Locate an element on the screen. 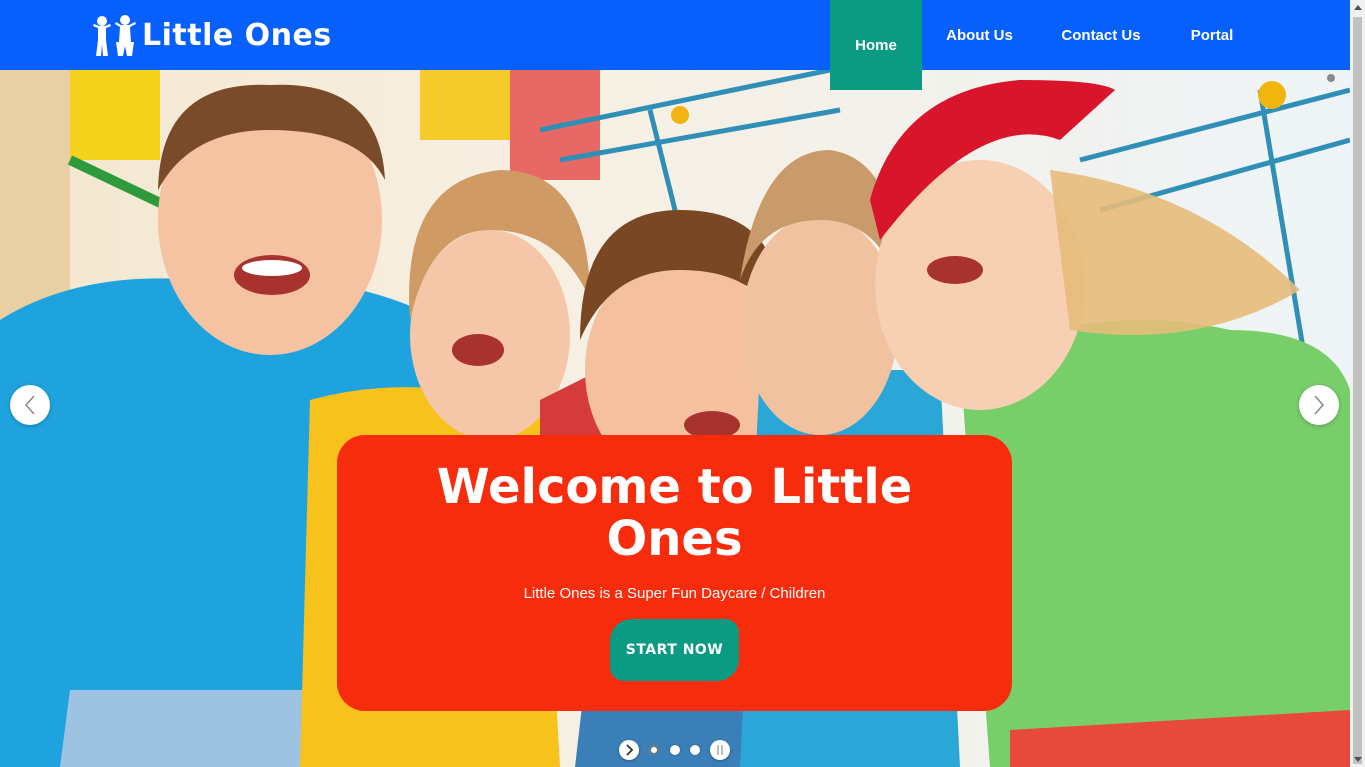 This screenshot has height=767, width=1365. indicator-dot is located at coordinates (1331, 78).